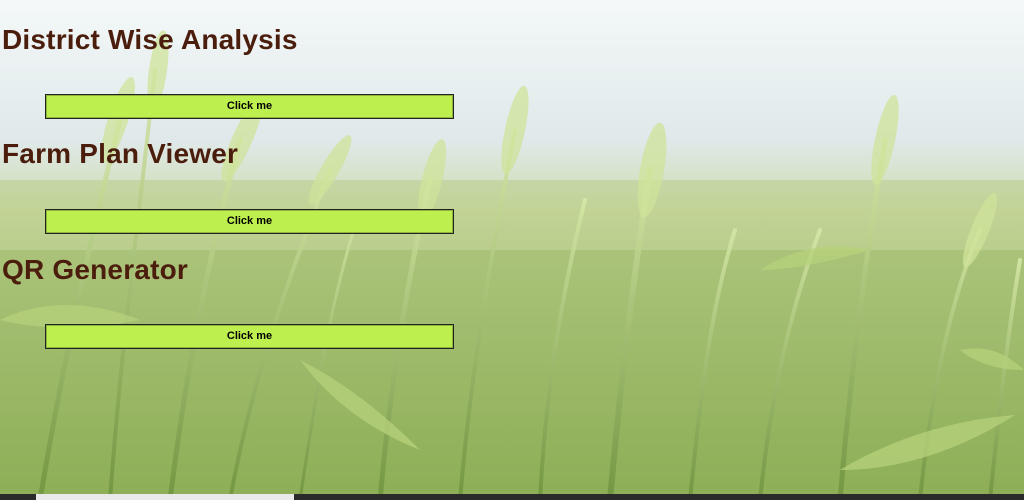 This screenshot has width=1024, height=500. What do you see at coordinates (120, 153) in the screenshot?
I see `section-title-farm-plan-viewer: Farm Plan Viewer` at bounding box center [120, 153].